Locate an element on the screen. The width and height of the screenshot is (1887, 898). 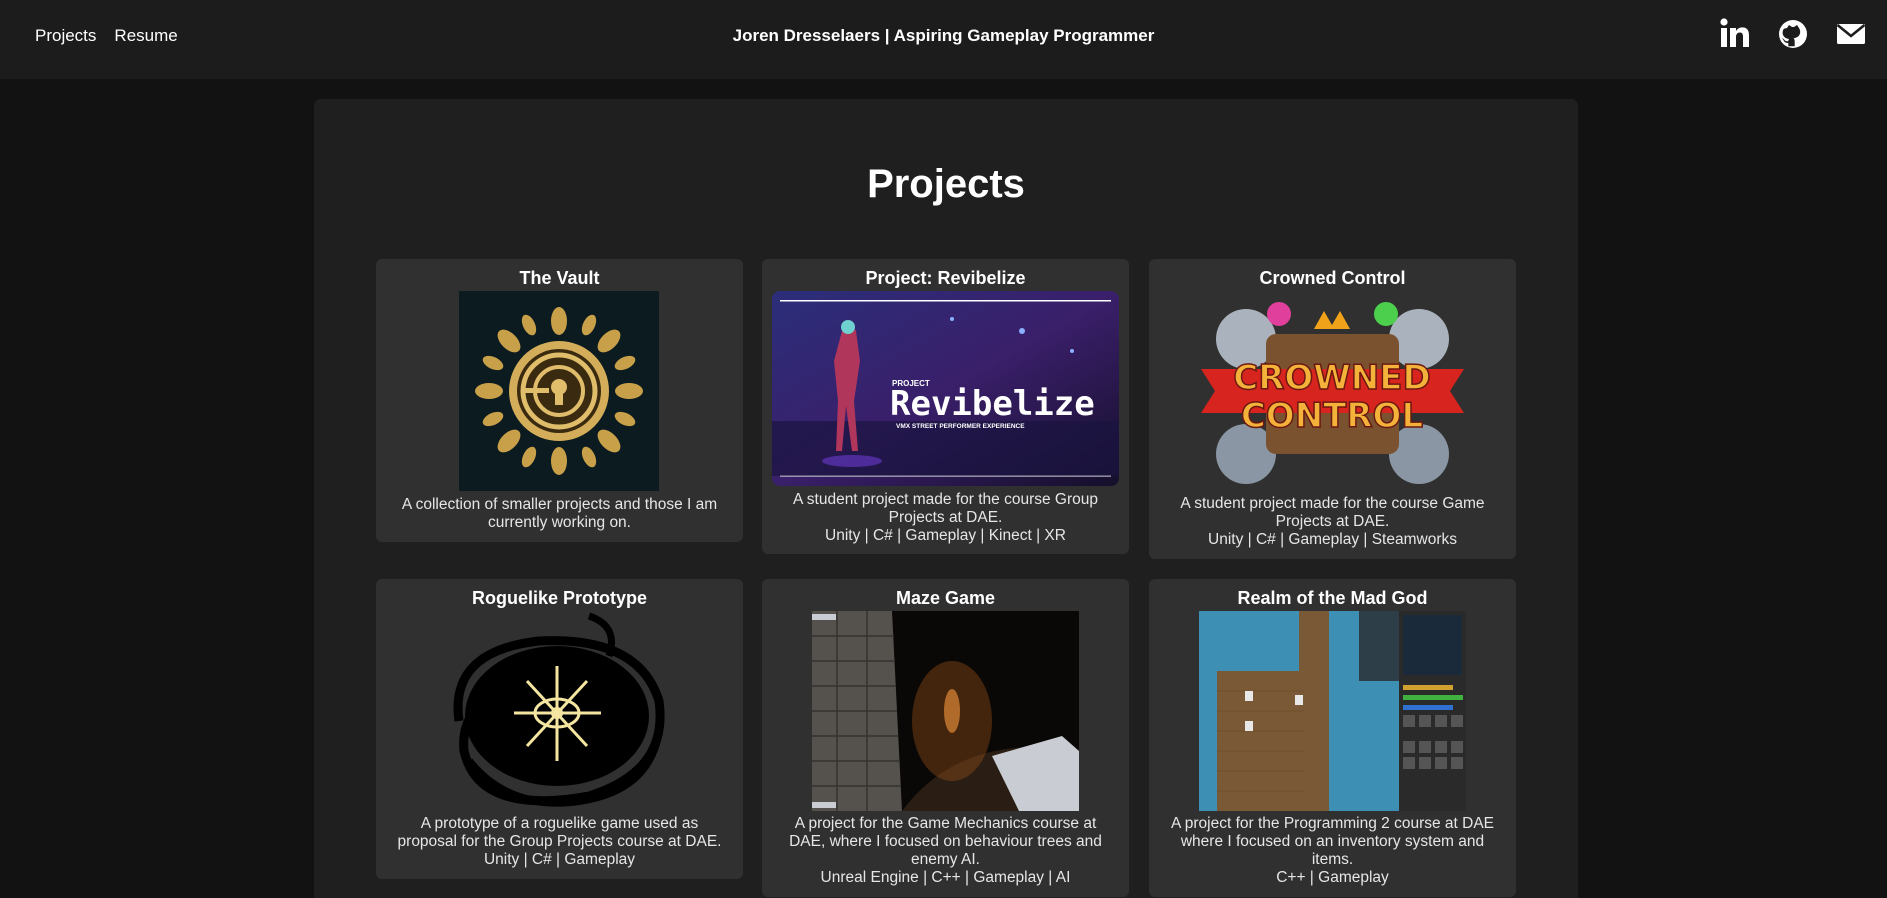
crowned-logo-line2: CONTROL is located at coordinates (1332, 416).